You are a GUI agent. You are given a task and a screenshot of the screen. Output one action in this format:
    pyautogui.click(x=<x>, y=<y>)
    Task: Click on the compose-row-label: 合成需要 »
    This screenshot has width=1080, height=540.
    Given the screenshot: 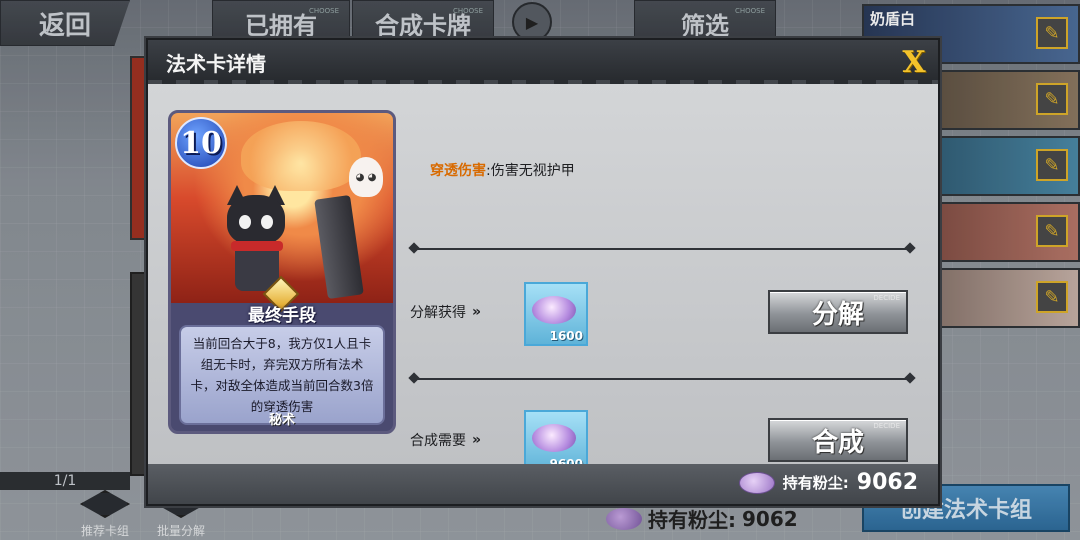 What is the action you would take?
    pyautogui.click(x=445, y=440)
    